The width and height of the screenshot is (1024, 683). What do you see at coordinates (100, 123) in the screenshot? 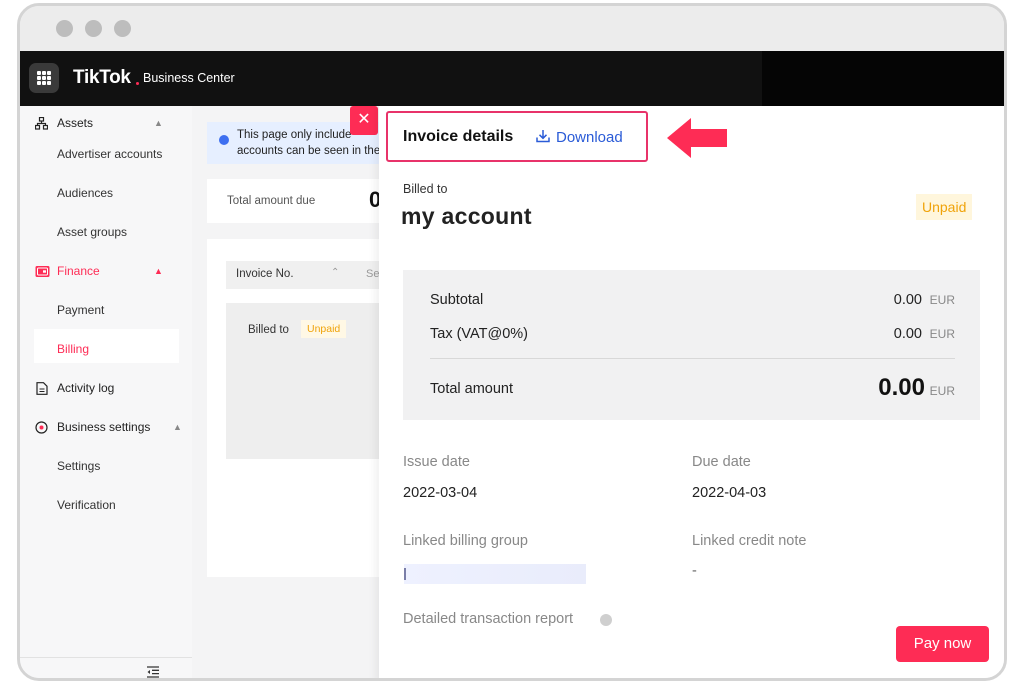
I see `sidebar-item-assets: Assets ▲` at bounding box center [100, 123].